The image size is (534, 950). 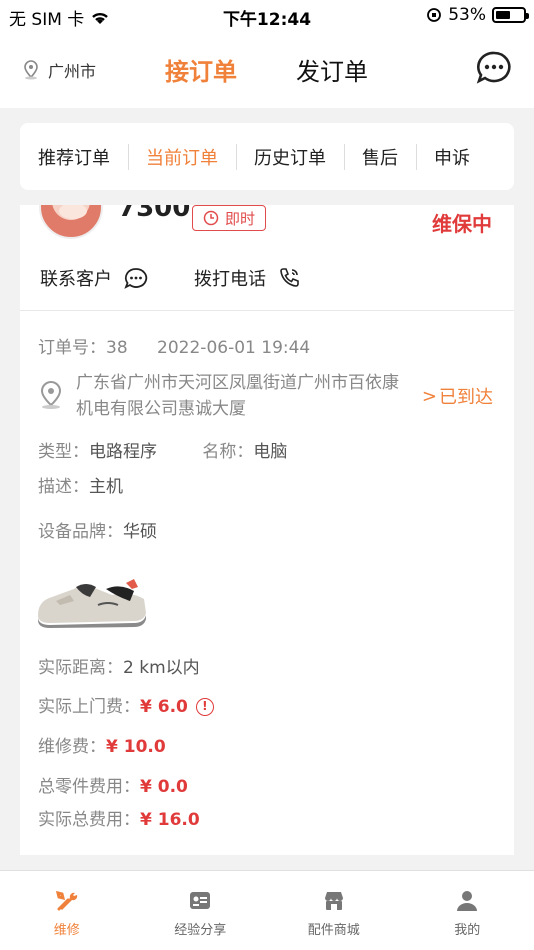 I want to click on visit-fee-row: 实际上门费：¥ 6.0!, so click(x=126, y=704).